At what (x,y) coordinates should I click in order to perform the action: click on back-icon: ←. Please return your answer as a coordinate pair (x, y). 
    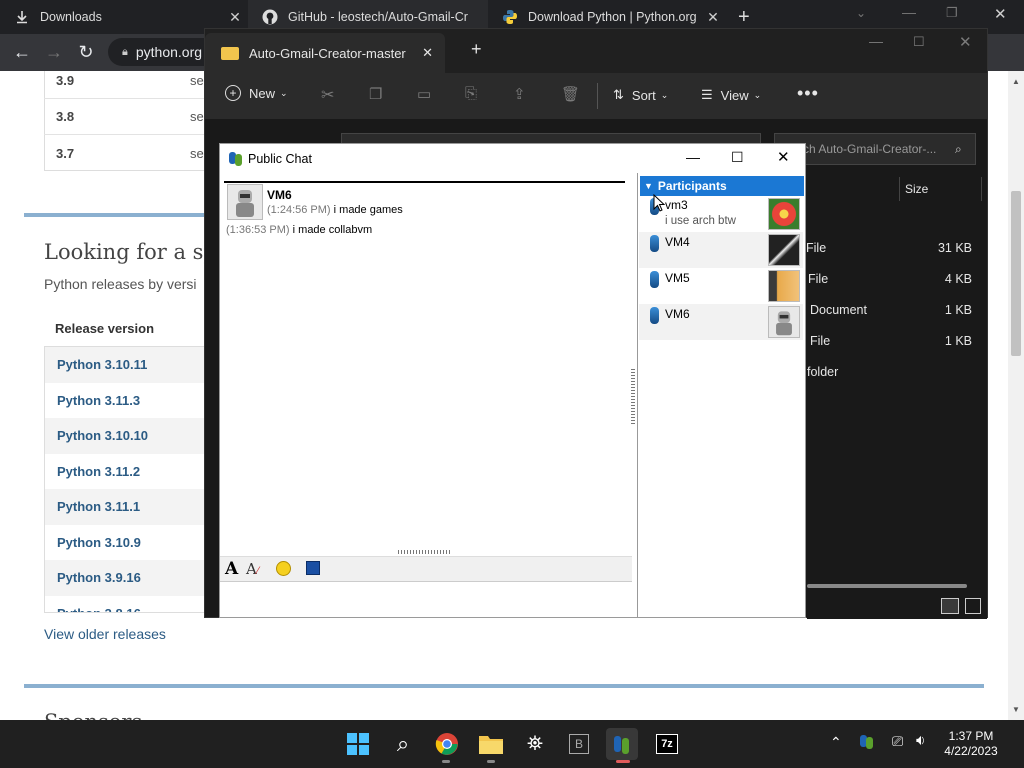
    Looking at the image, I should click on (22, 52).